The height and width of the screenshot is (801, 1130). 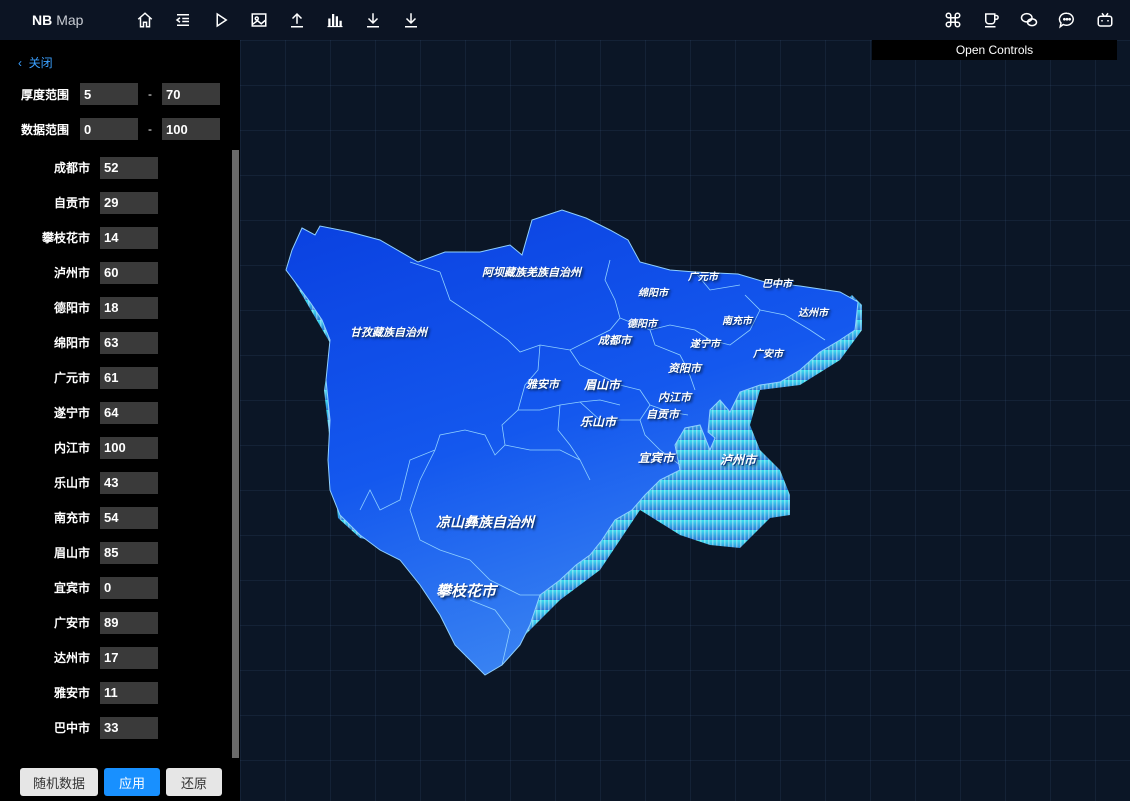 What do you see at coordinates (109, 94) in the screenshot?
I see `thickness-min-input` at bounding box center [109, 94].